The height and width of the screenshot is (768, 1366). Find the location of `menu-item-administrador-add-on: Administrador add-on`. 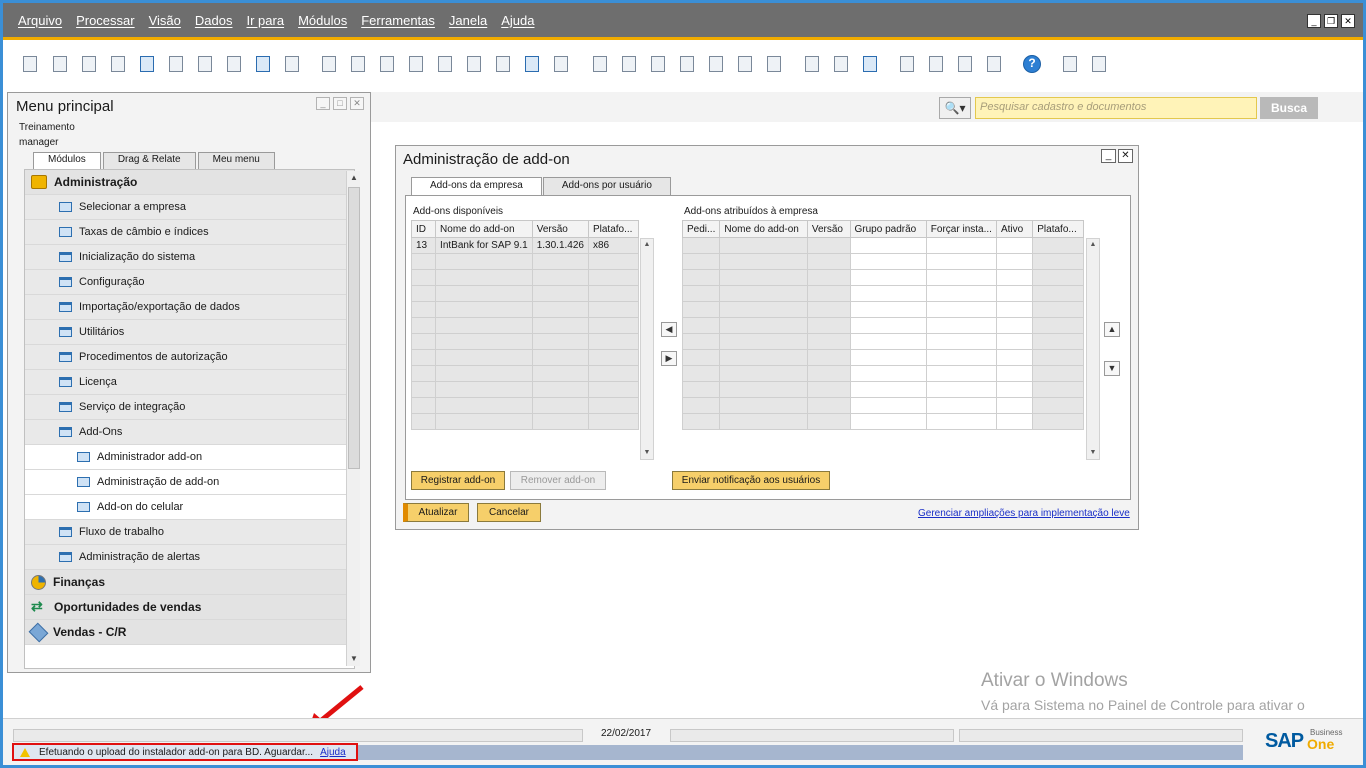

menu-item-administrador-add-on: Administrador add-on is located at coordinates (189, 457).